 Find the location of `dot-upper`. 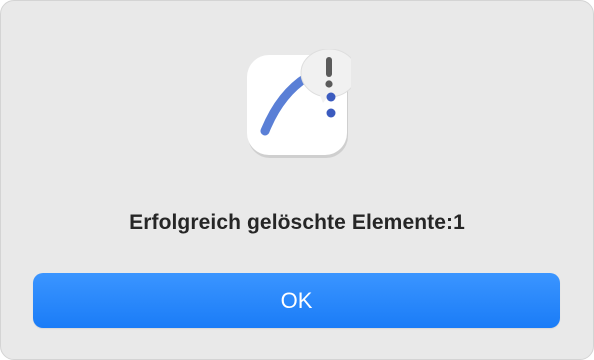

dot-upper is located at coordinates (331, 97).